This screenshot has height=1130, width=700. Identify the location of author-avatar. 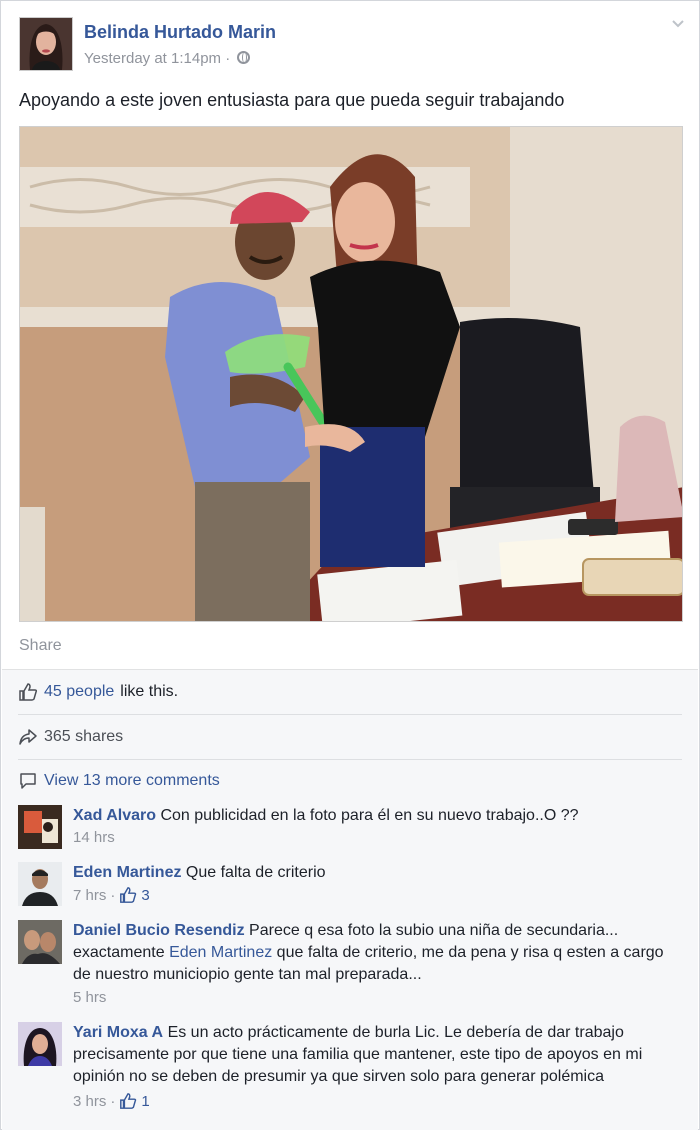
(46, 44).